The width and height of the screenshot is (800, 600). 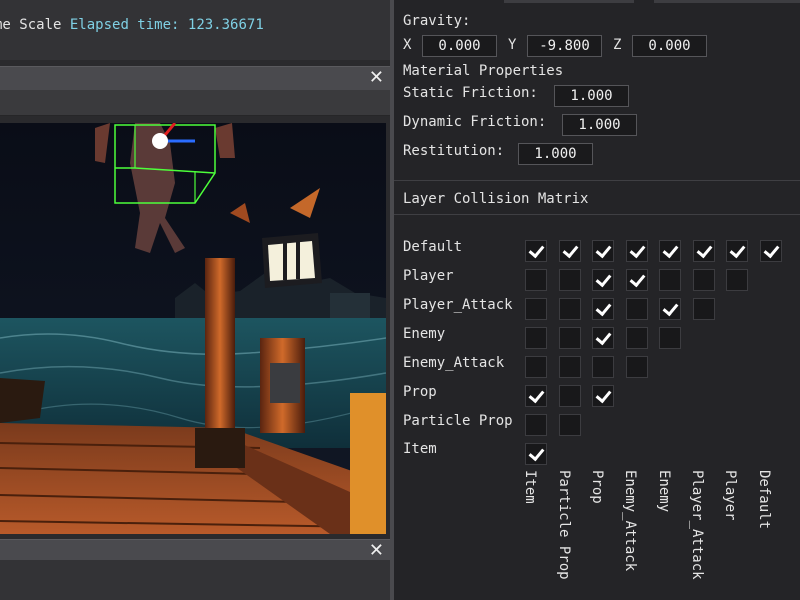 What do you see at coordinates (454, 151) in the screenshot?
I see `restitution-label: Restitution:` at bounding box center [454, 151].